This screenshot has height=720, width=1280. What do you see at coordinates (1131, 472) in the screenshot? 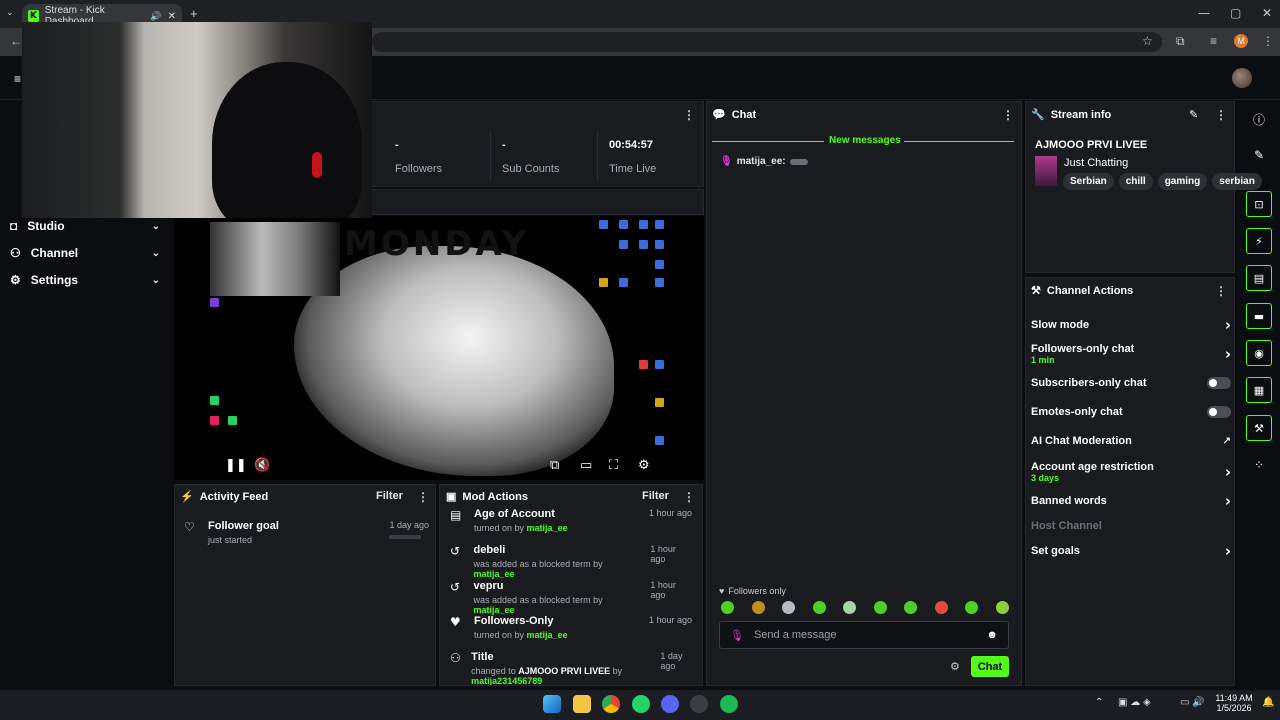
I see `action-account-age: Account age restriction 3 days ›` at bounding box center [1131, 472].